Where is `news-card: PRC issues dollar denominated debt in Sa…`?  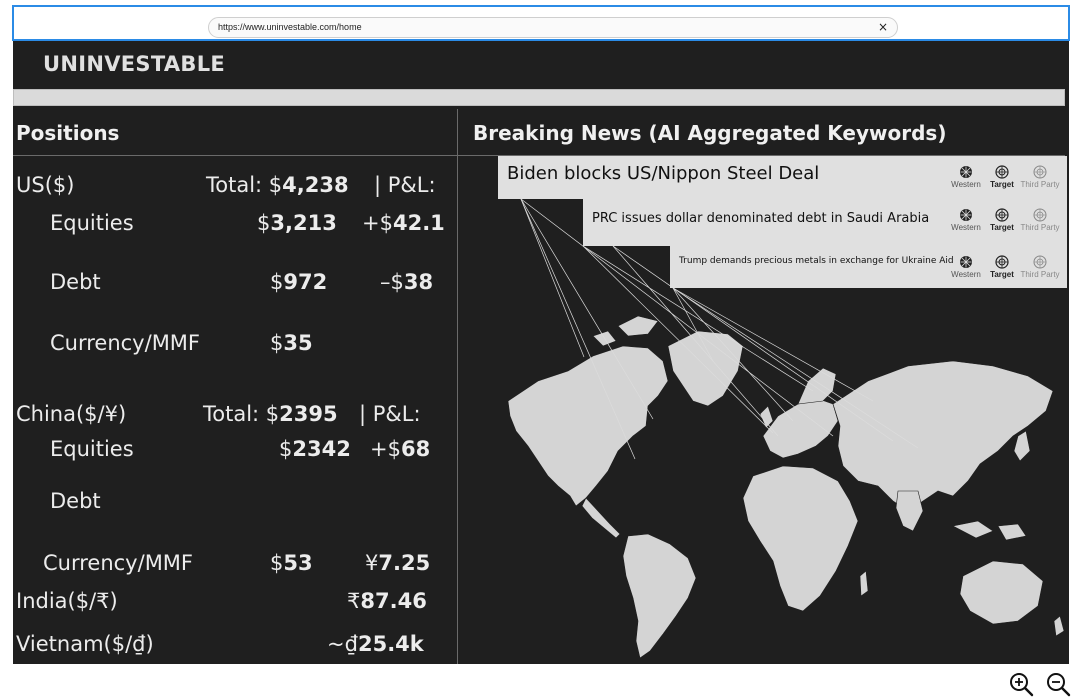
news-card: PRC issues dollar denominated debt in Sa… is located at coordinates (825, 222).